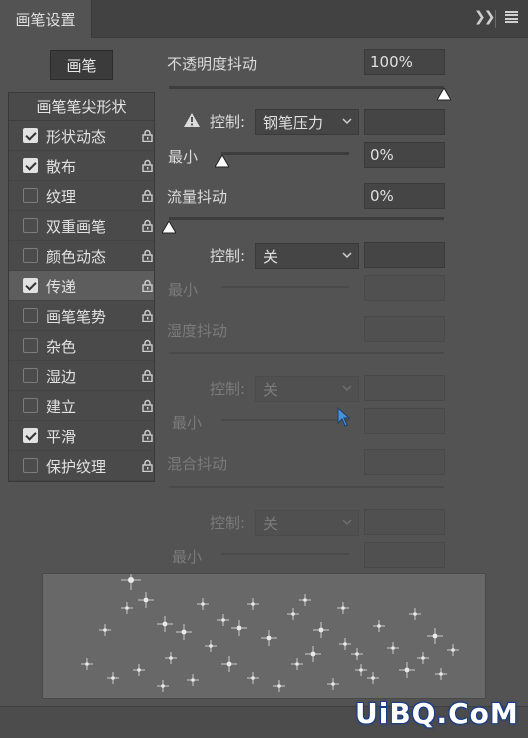 This screenshot has height=738, width=528. I want to click on flow-control-label: 控制:, so click(228, 256).